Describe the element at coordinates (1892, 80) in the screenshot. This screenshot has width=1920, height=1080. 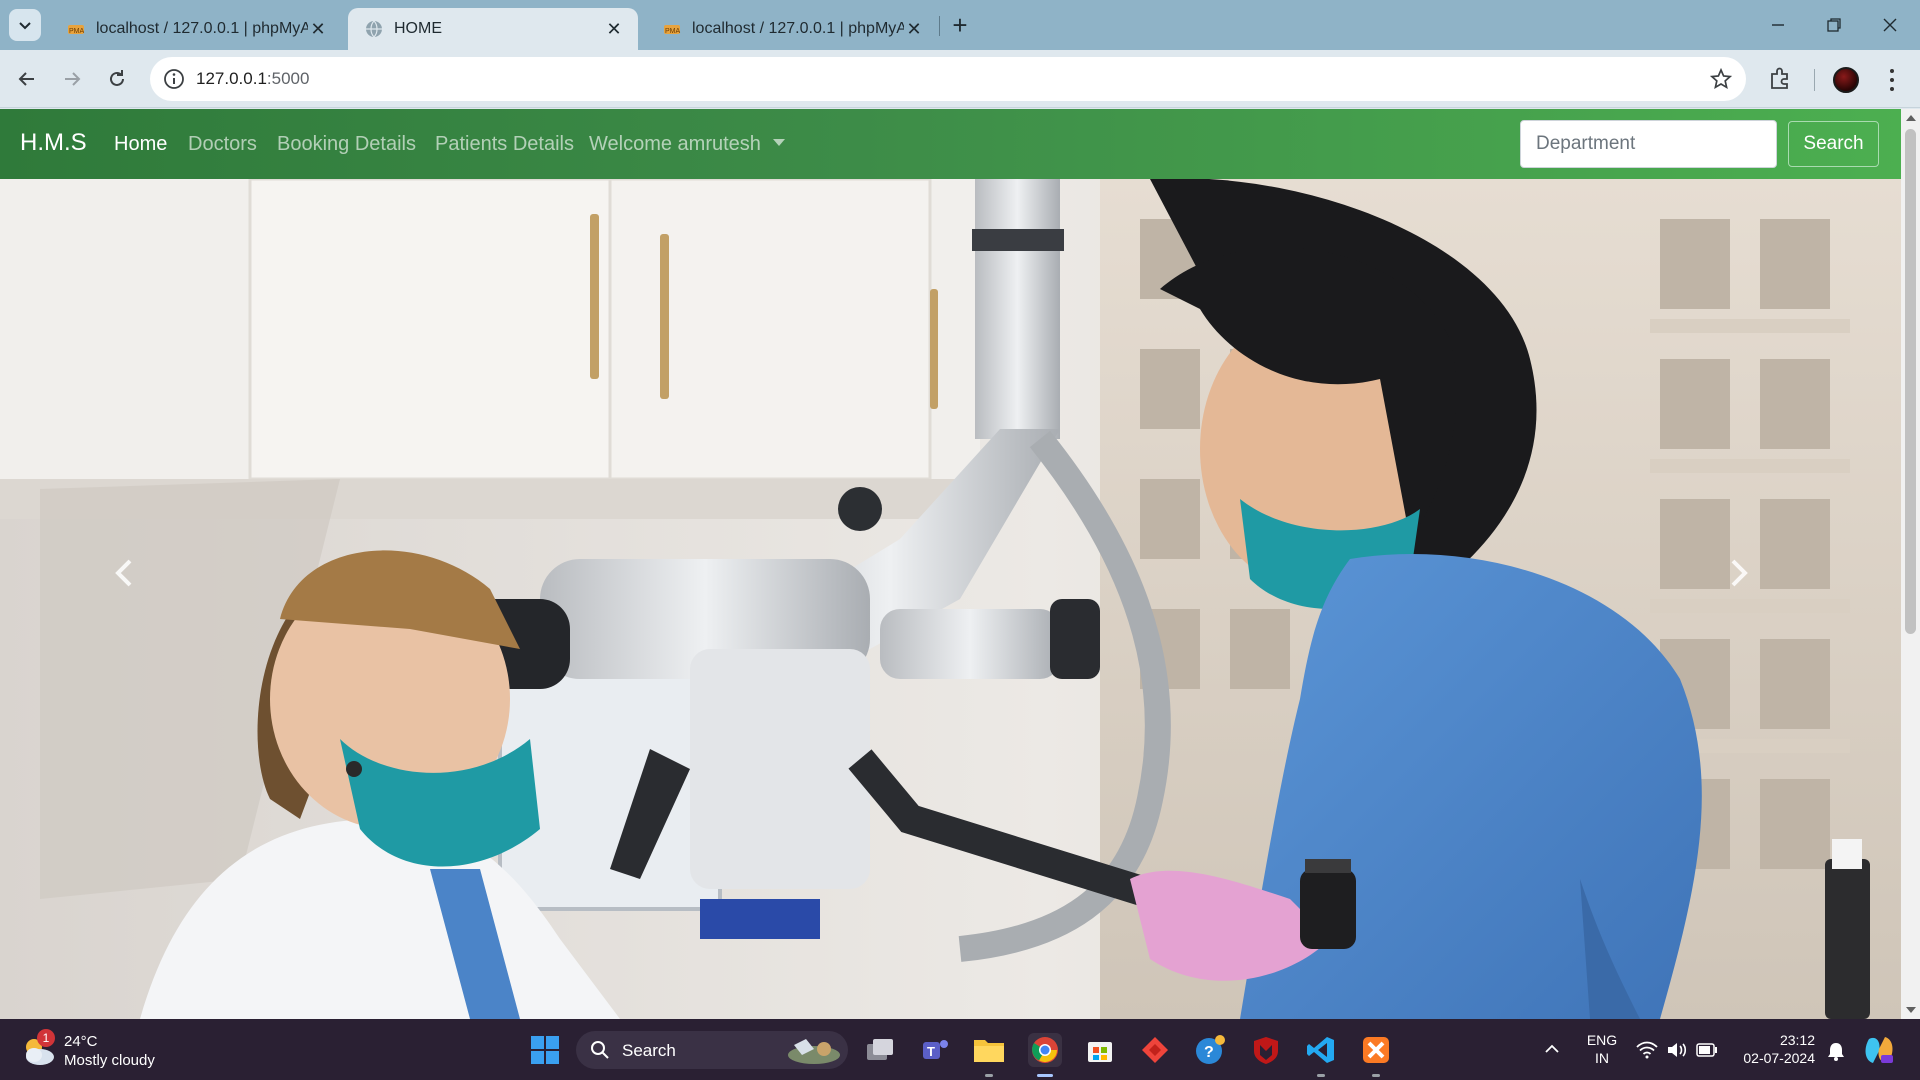
I see `browser-menu-button` at that location.